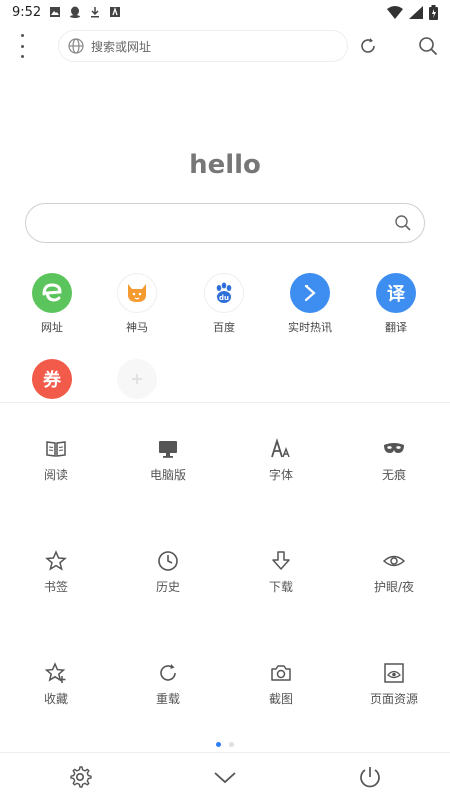 This screenshot has width=450, height=800. I want to click on font-size-icon, so click(280, 448).